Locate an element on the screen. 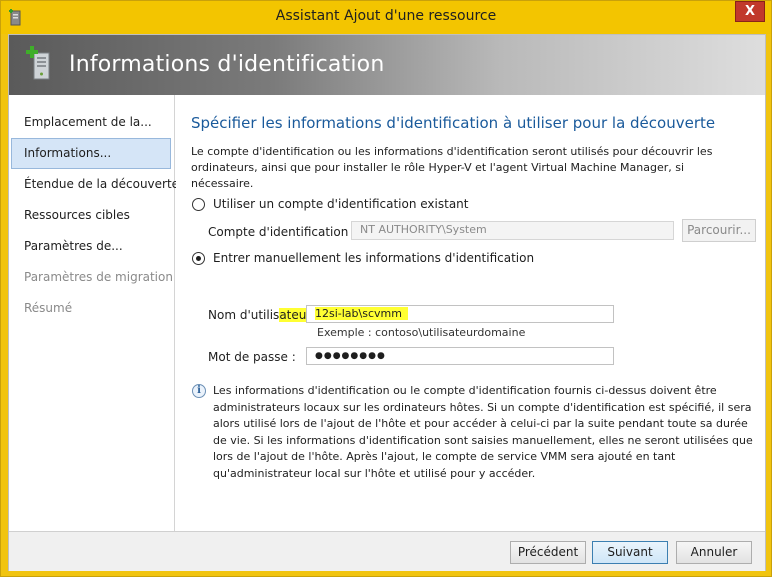 The width and height of the screenshot is (772, 577). nav-item-parametres-migration: Paramètres de migration is located at coordinates (98, 277).